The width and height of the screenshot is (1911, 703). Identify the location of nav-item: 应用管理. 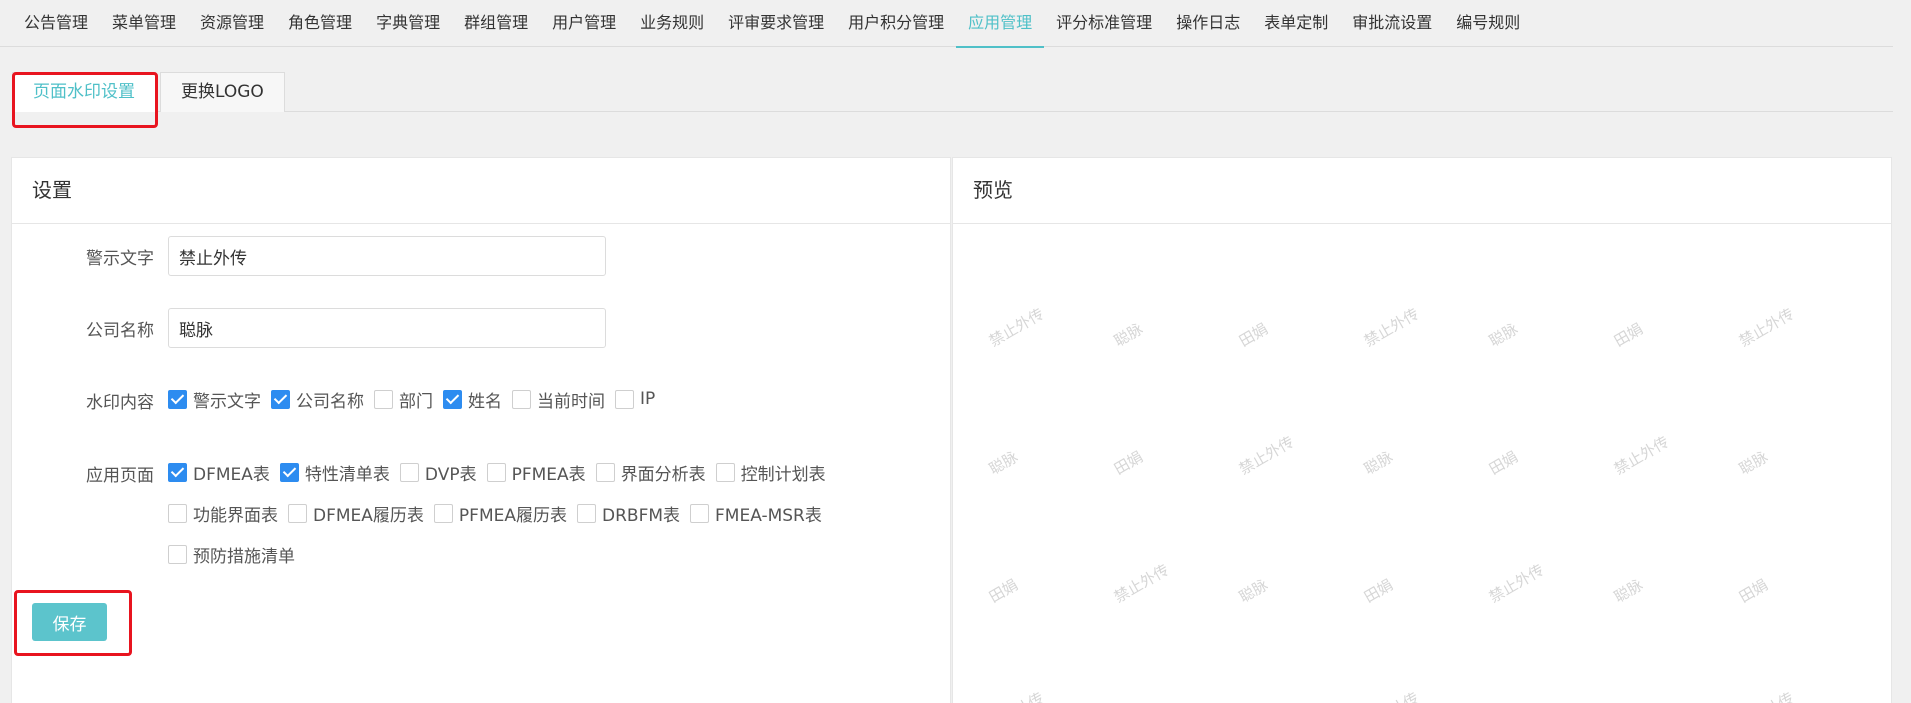
(1000, 24).